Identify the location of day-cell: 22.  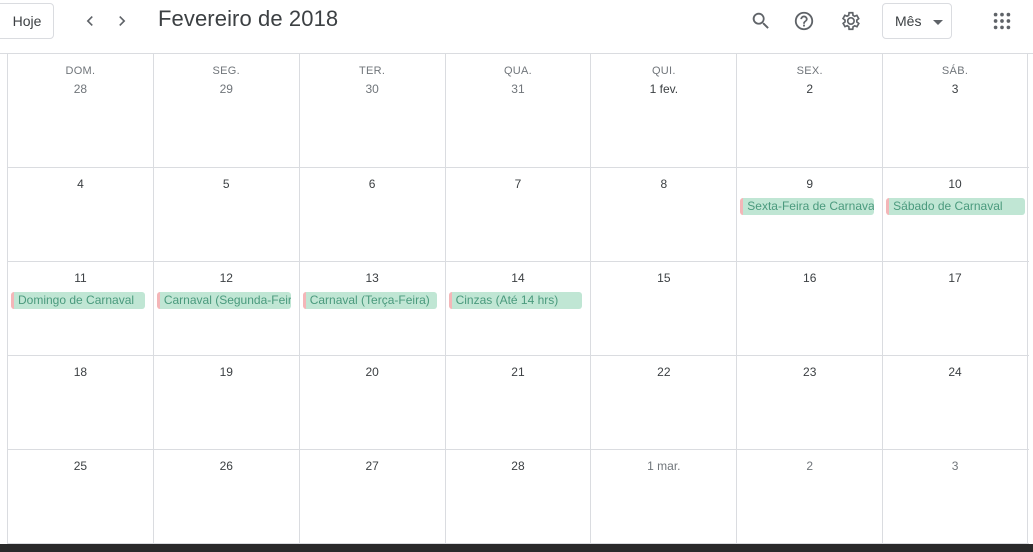
(663, 402).